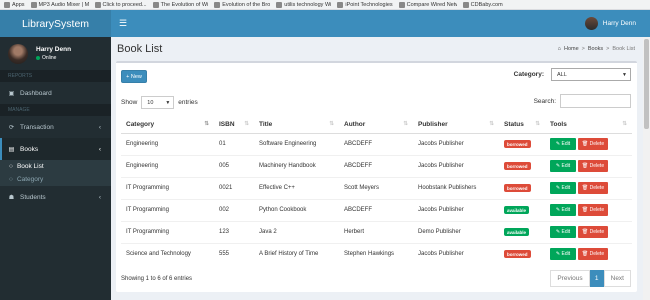 The width and height of the screenshot is (650, 300). What do you see at coordinates (376, 165) in the screenshot?
I see `cell-author: ABCDEFF` at bounding box center [376, 165].